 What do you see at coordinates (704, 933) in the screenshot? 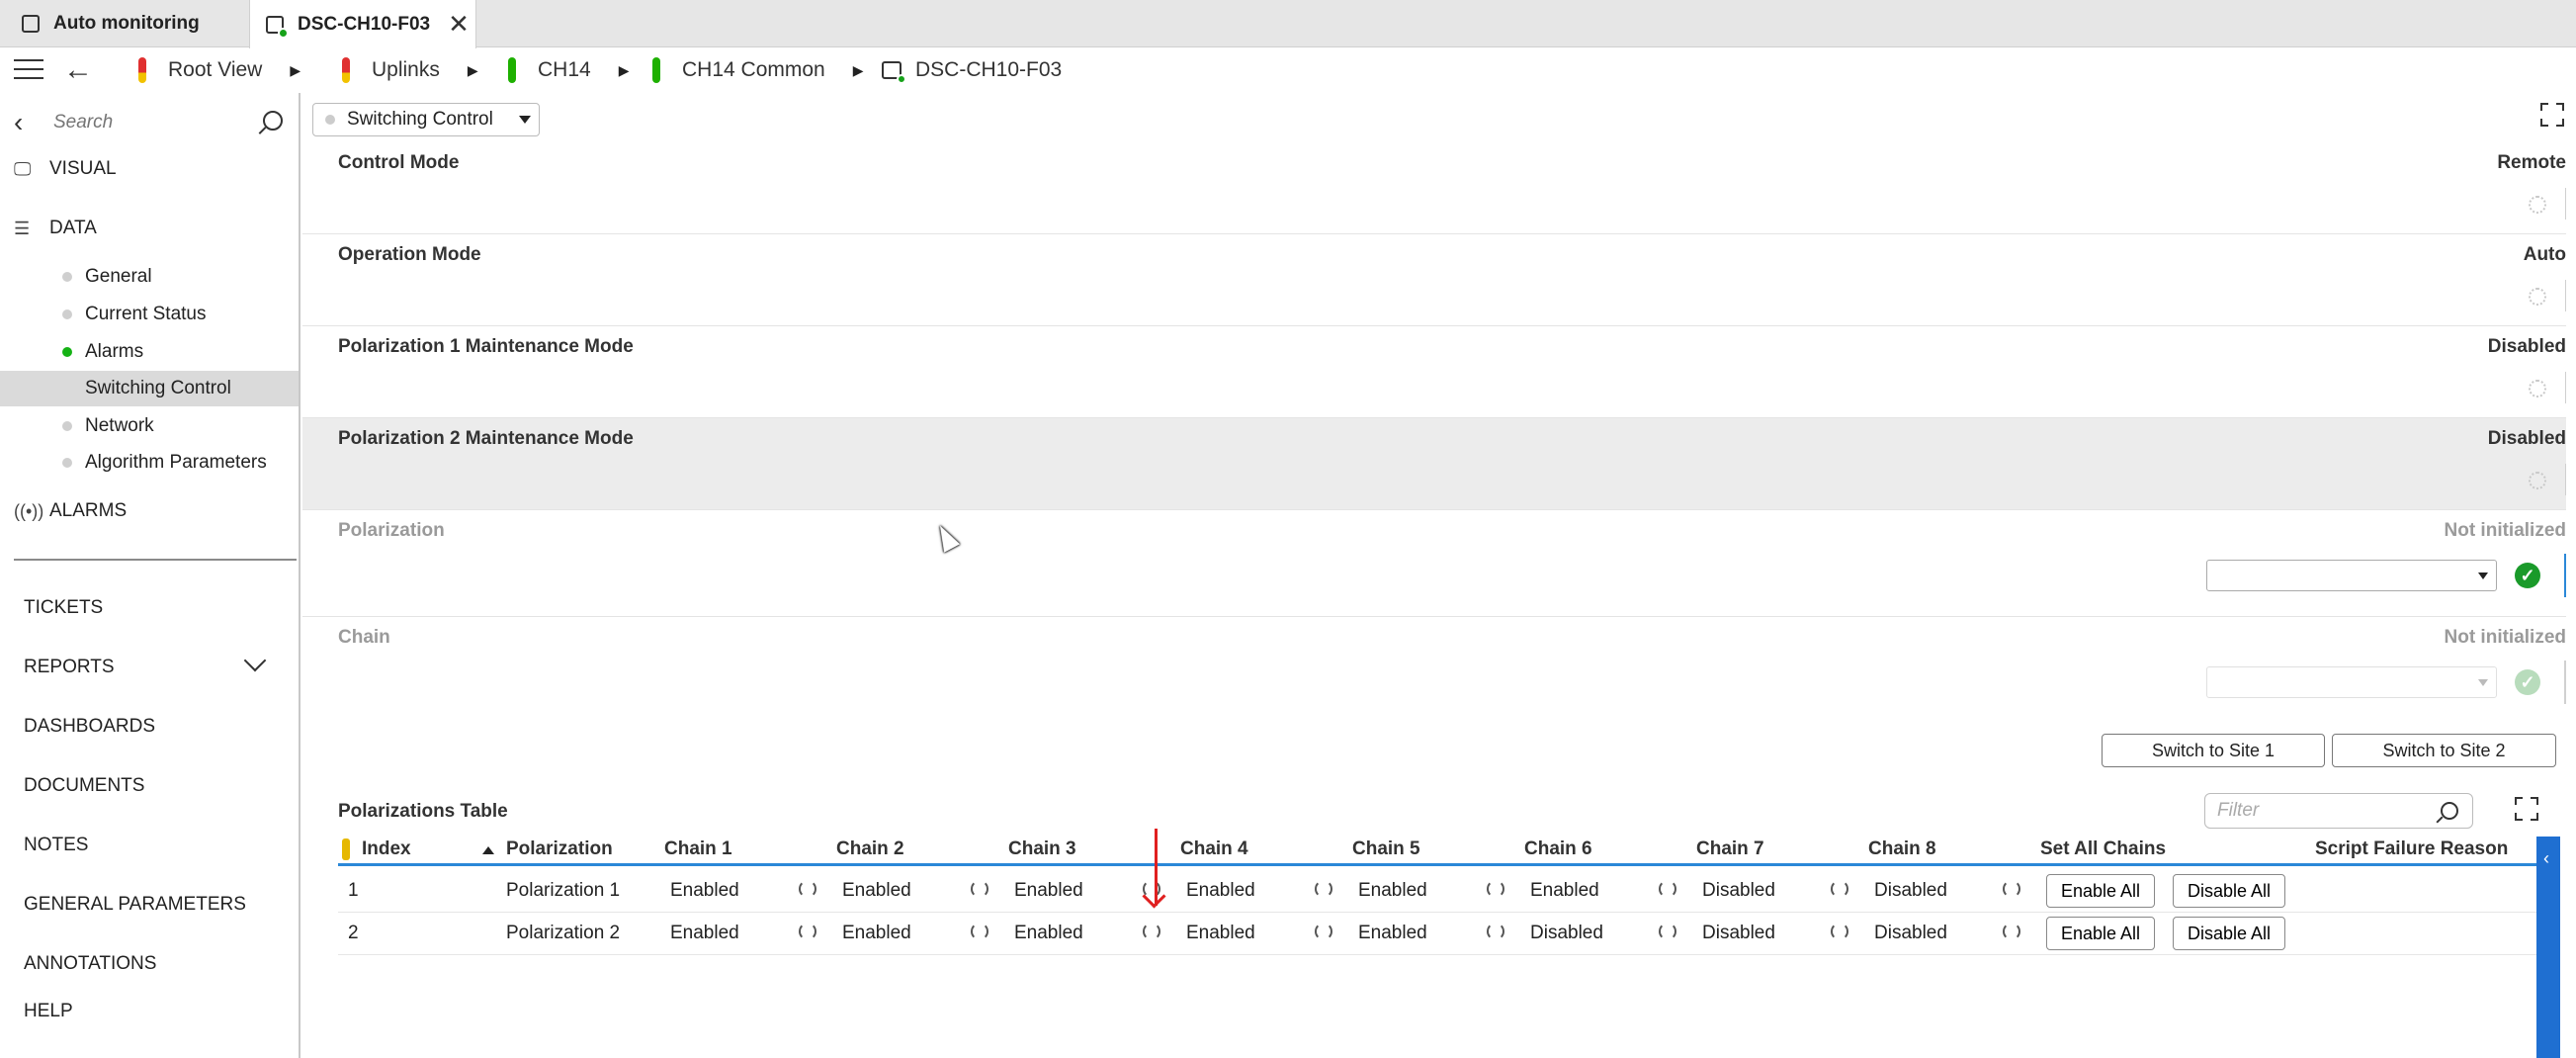
I see `cell-chain-1: Enabled` at bounding box center [704, 933].